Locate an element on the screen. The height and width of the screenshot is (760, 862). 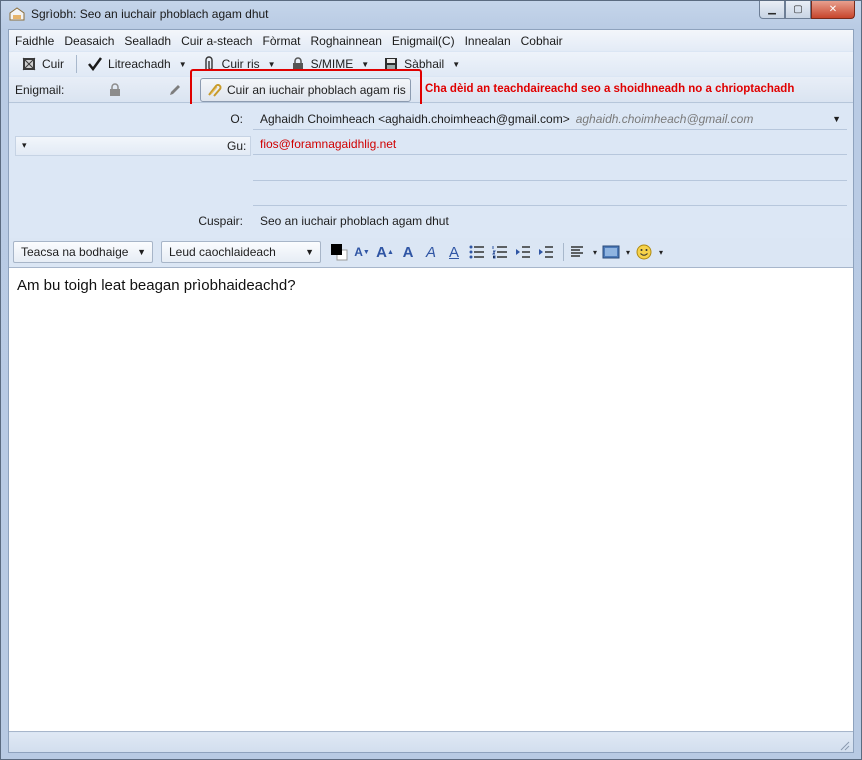
italic-icon: A is located at coordinates (431, 252).